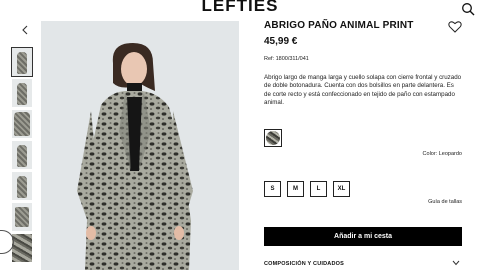 Image resolution: width=480 pixels, height=270 pixels. Describe the element at coordinates (304, 264) in the screenshot. I see `composition-accordion: COMPOSICIÓN Y CUIDADOS` at that location.